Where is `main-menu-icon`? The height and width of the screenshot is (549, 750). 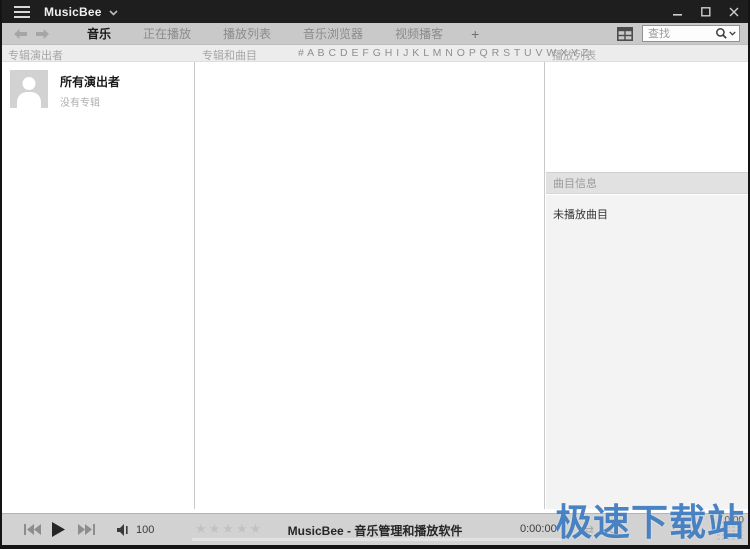
main-menu-icon is located at coordinates (22, 11).